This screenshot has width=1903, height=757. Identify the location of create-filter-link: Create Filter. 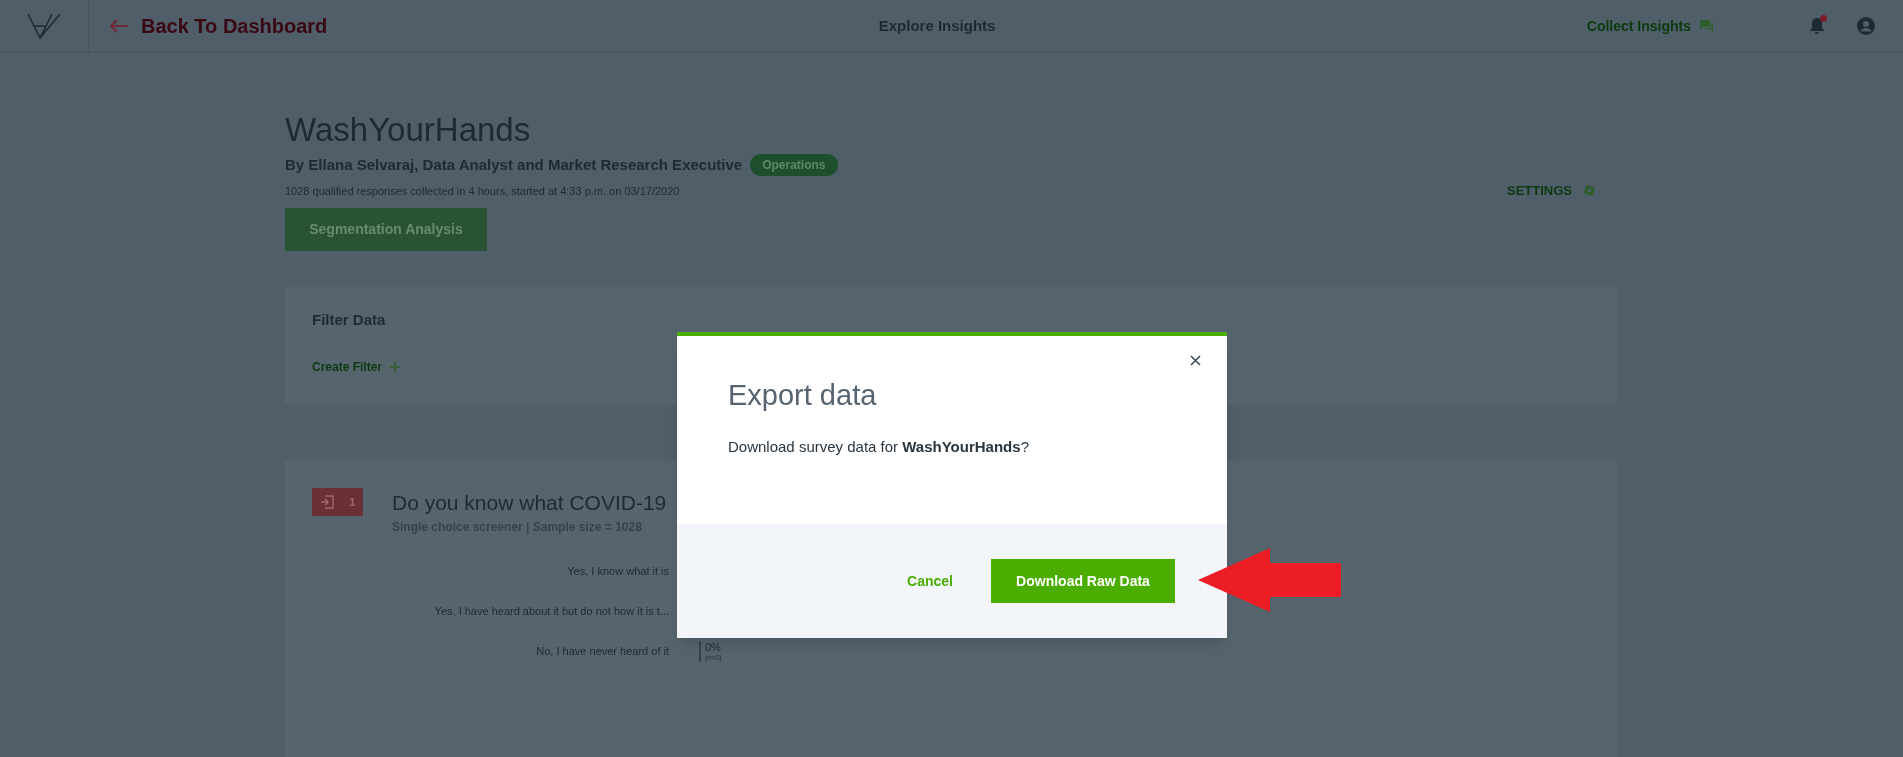
(951, 366).